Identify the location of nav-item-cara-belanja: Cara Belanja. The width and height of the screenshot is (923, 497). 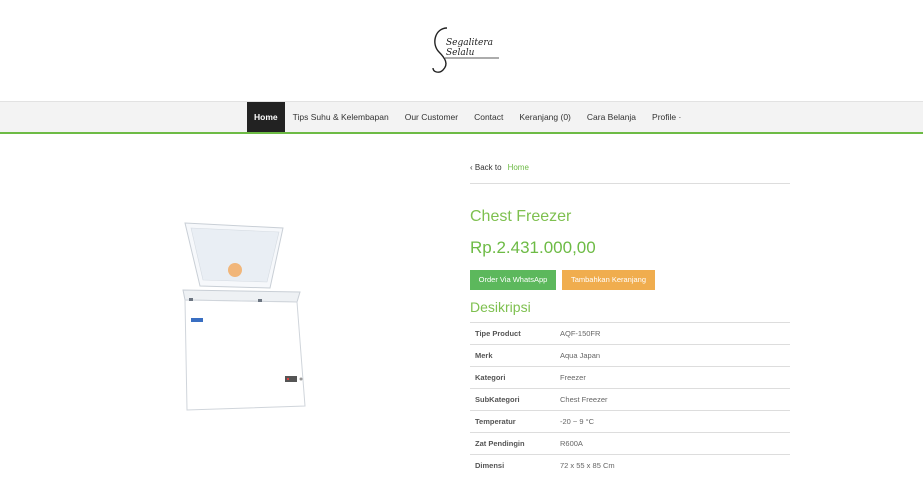
(611, 117).